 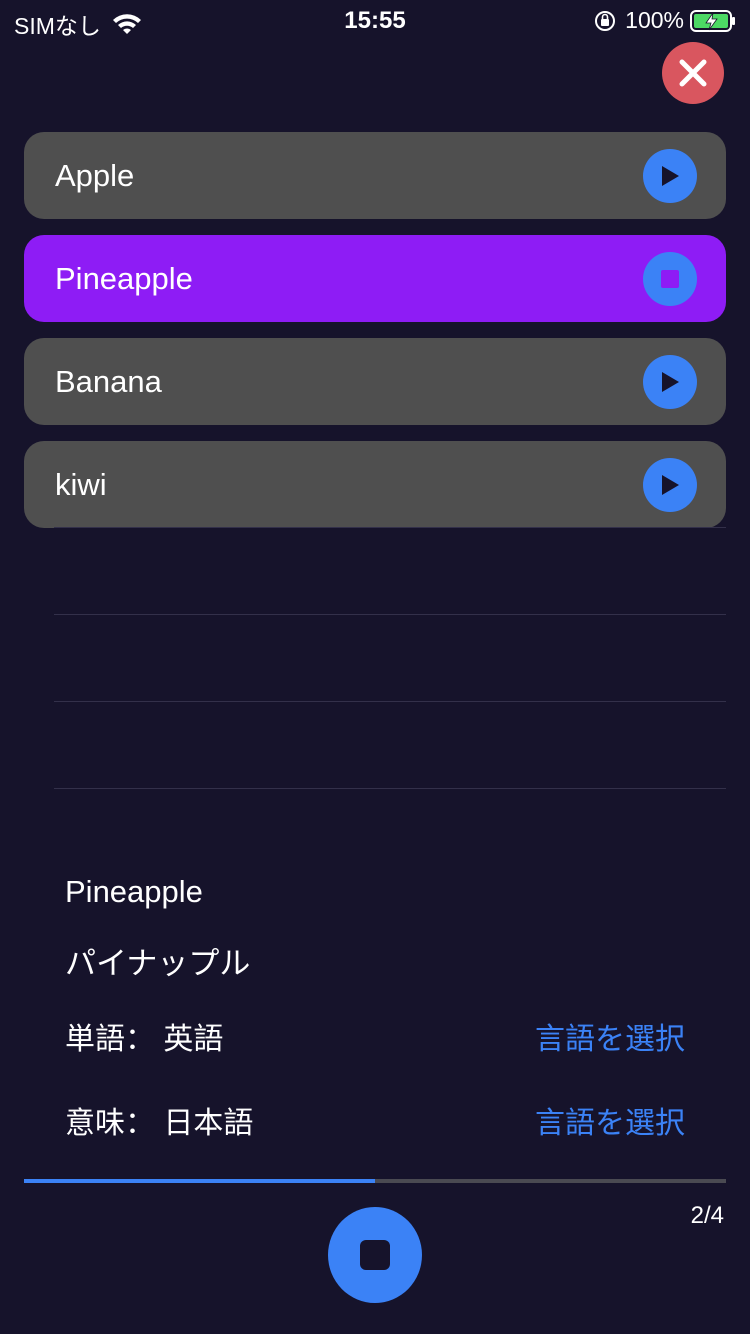 I want to click on word-language-label: 単語： 英語, so click(x=144, y=1036).